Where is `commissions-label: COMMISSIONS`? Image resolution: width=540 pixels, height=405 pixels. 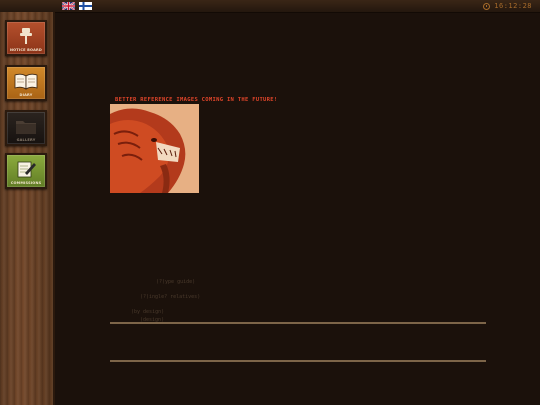 commissions-label: COMMISSIONS is located at coordinates (26, 183).